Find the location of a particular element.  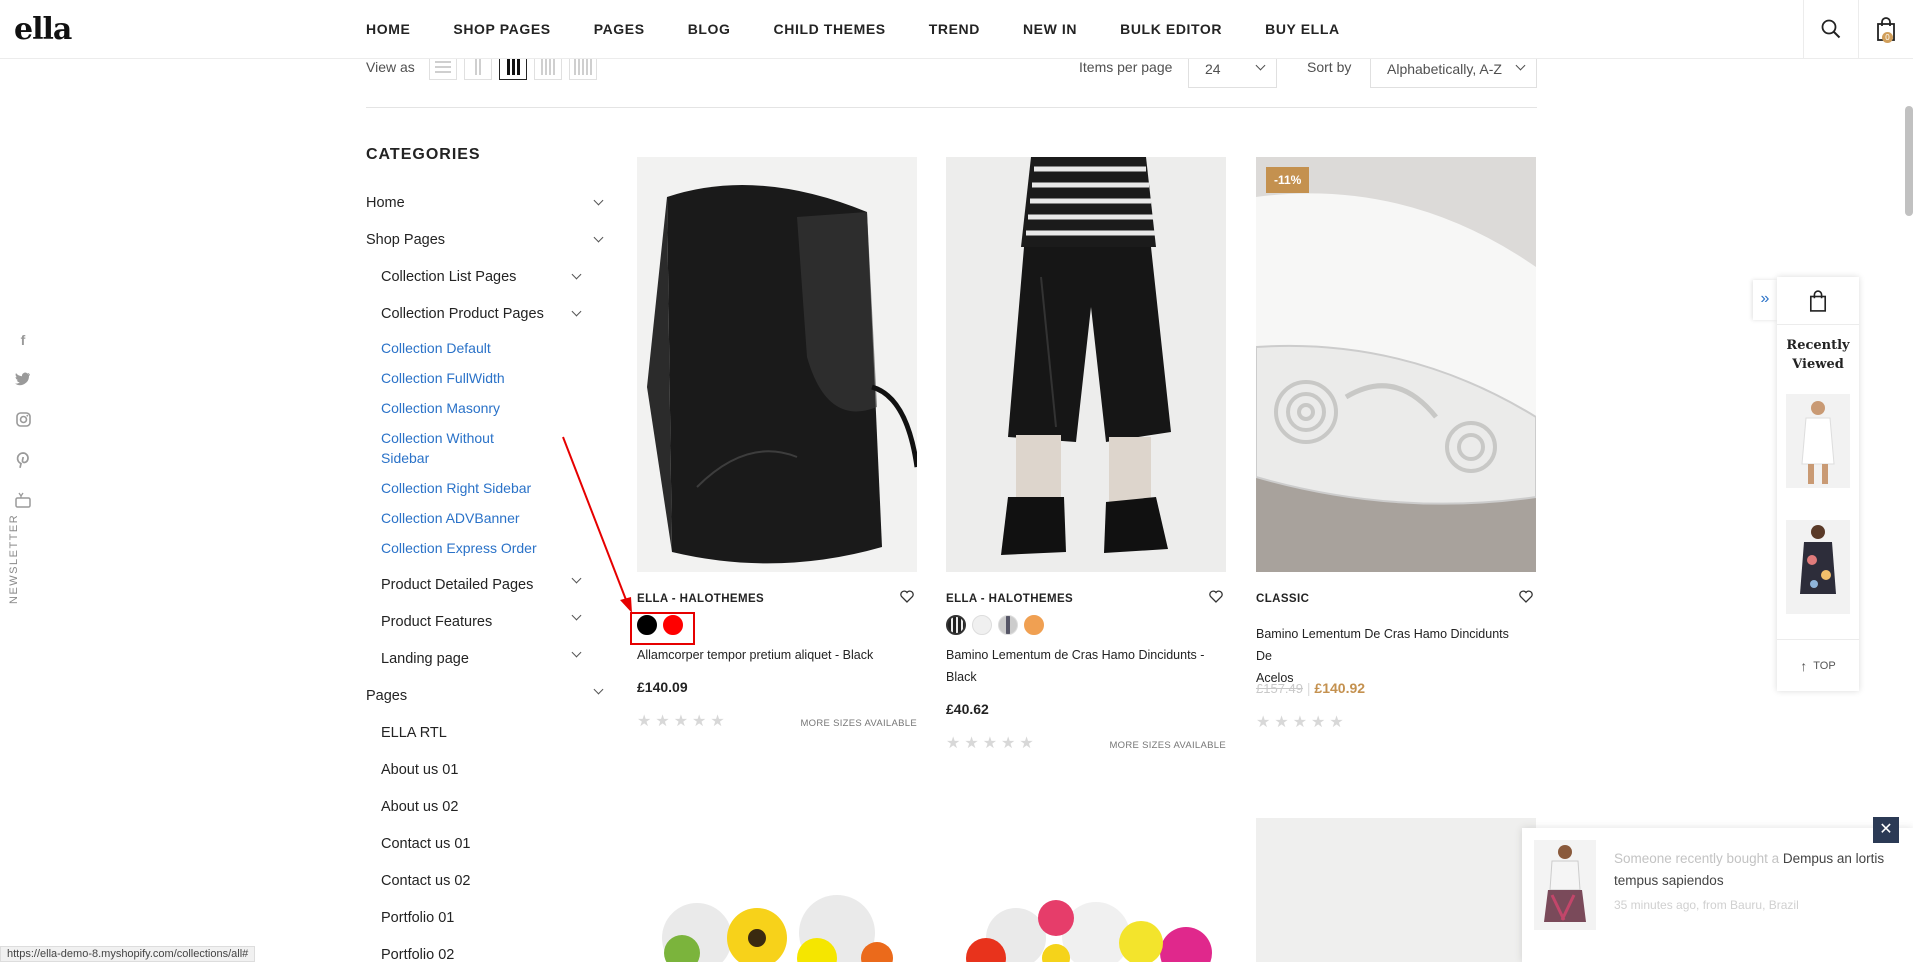

category-collection-list-pages: Collection List Pages is located at coordinates (448, 277).